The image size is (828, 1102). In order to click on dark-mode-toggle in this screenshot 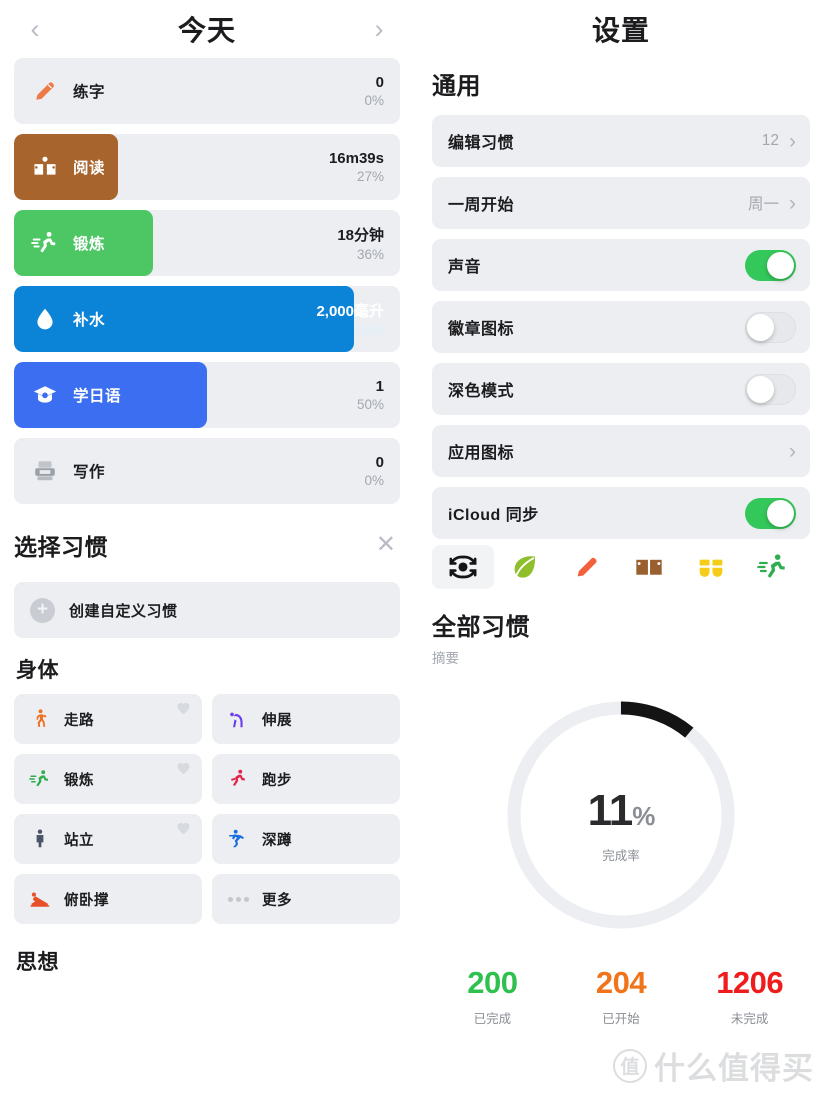, I will do `click(770, 389)`.